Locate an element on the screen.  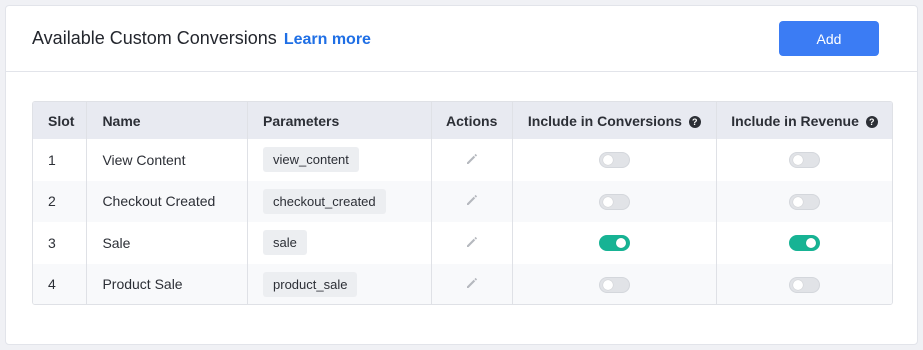
add-button: Add is located at coordinates (829, 38).